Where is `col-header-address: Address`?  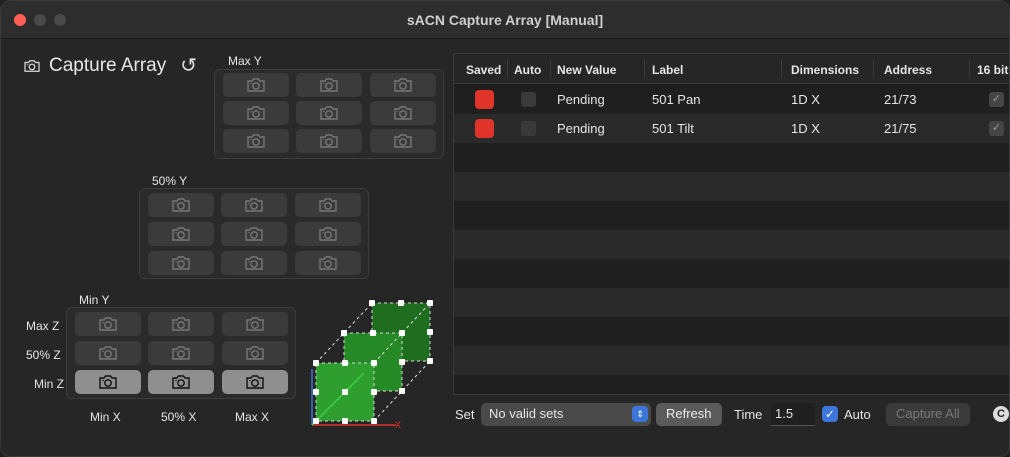
col-header-address: Address is located at coordinates (908, 70).